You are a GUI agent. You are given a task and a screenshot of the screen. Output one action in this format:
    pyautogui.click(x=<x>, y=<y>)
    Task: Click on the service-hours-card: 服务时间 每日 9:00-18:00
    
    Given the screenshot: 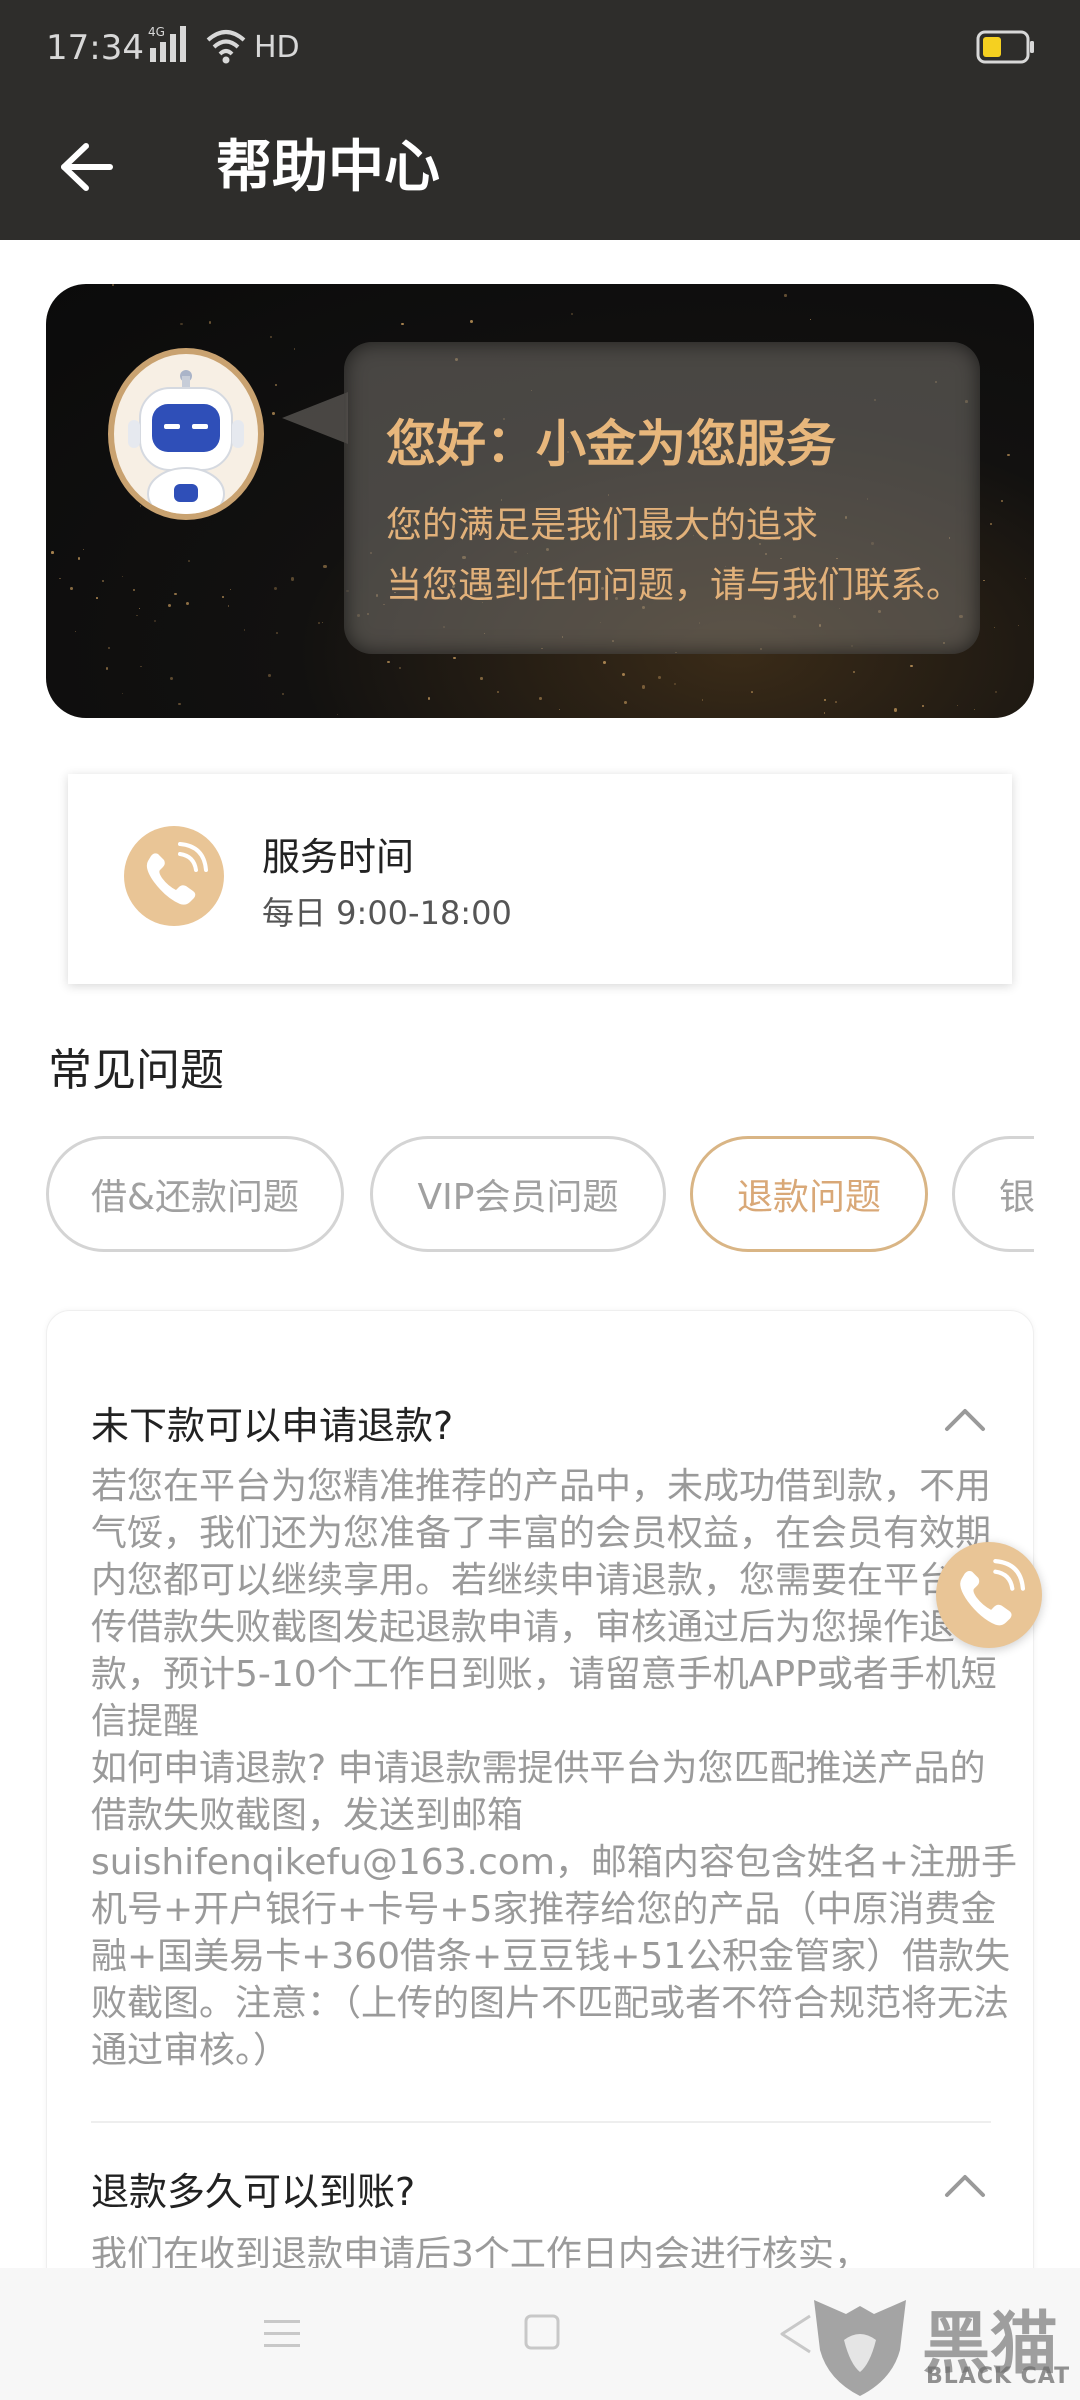 What is the action you would take?
    pyautogui.click(x=540, y=879)
    